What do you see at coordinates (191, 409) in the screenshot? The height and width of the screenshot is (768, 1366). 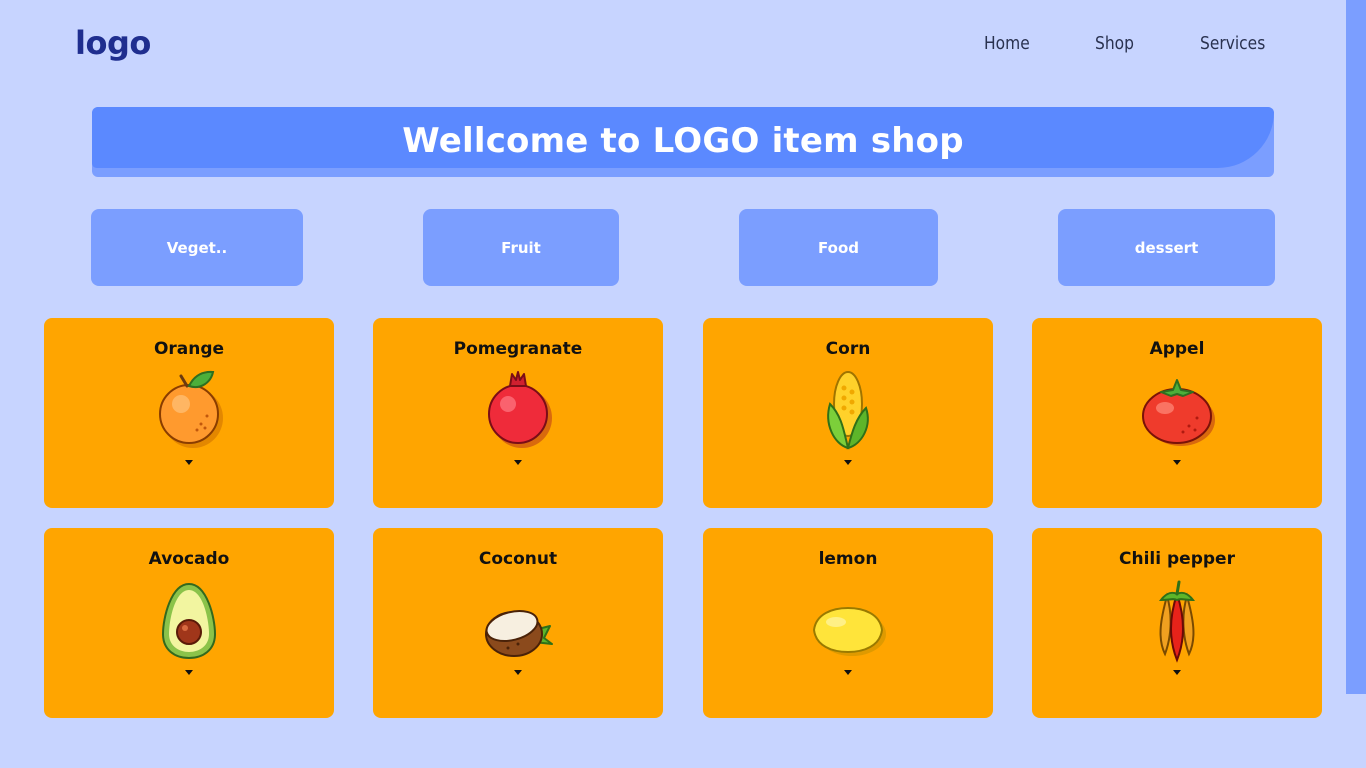 I see `orange-icon` at bounding box center [191, 409].